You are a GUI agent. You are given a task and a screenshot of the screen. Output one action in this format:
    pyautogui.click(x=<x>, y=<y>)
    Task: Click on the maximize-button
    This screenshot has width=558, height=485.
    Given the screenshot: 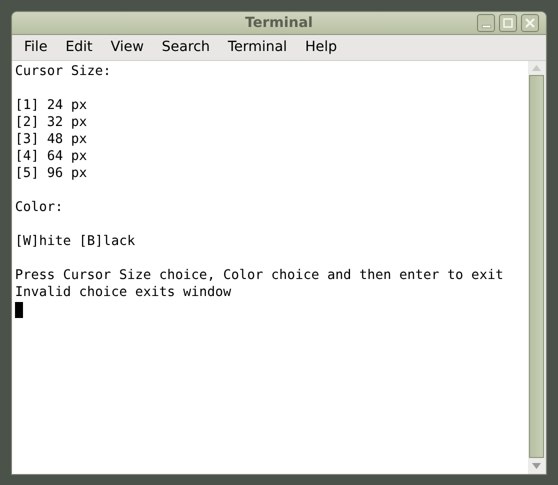 What is the action you would take?
    pyautogui.click(x=508, y=23)
    